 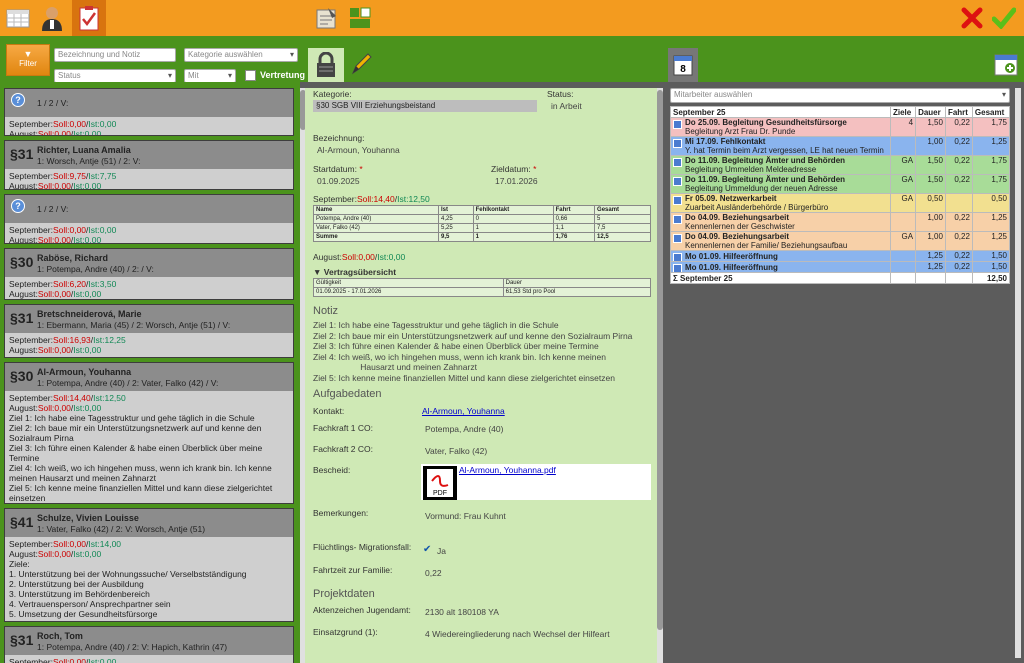 What do you see at coordinates (780, 112) in the screenshot?
I see `month-header: September 25` at bounding box center [780, 112].